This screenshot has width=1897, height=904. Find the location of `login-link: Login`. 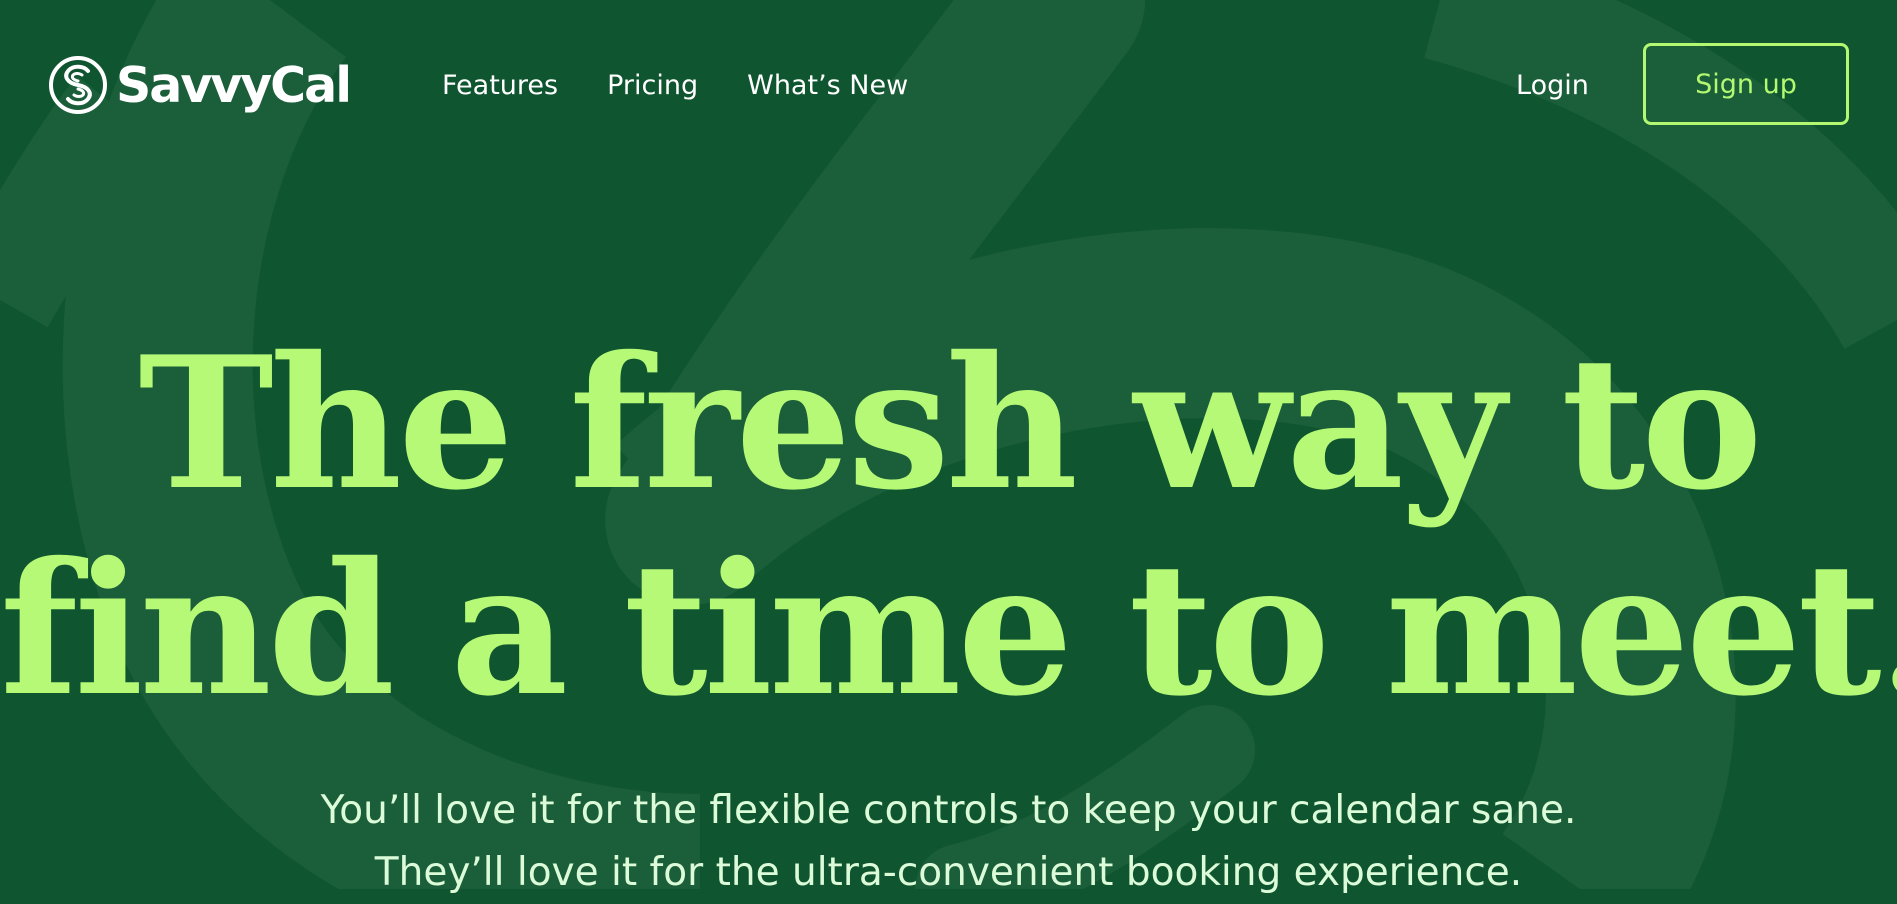

login-link: Login is located at coordinates (1552, 86).